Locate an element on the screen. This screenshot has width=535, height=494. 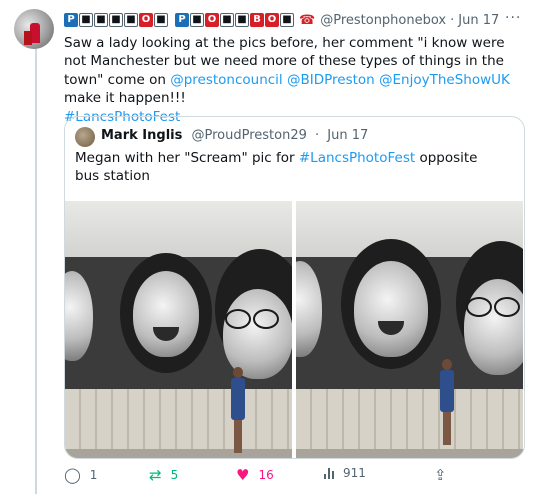
views-button: 911 is located at coordinates (345, 473).